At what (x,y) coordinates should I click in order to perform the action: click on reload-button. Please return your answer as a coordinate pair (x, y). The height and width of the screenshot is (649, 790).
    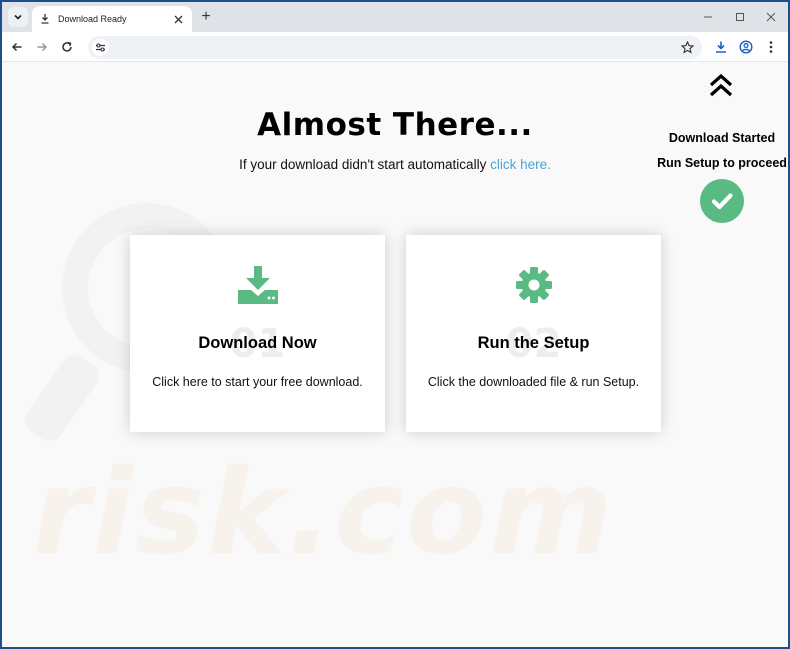
    Looking at the image, I should click on (67, 47).